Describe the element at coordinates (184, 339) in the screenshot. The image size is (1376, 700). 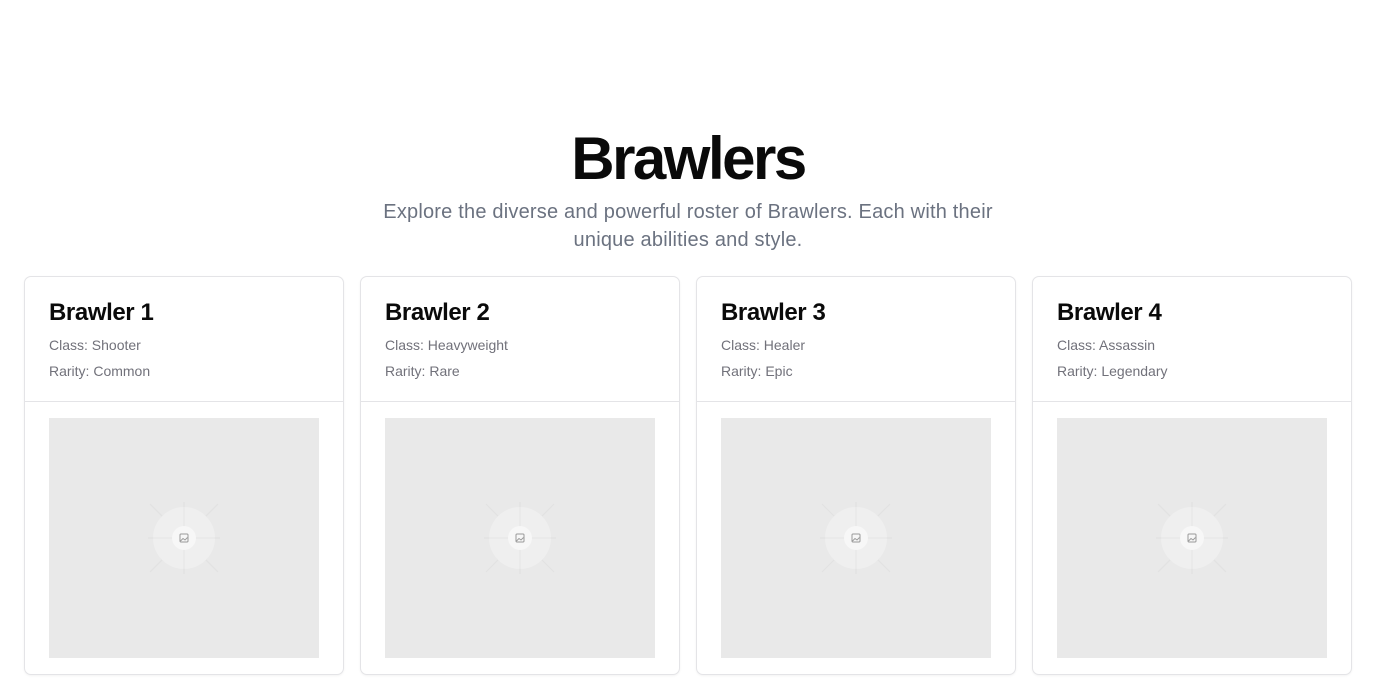
I see `brawler-card-header: Brawler 1 Class: Shooter Rarity: Common` at that location.